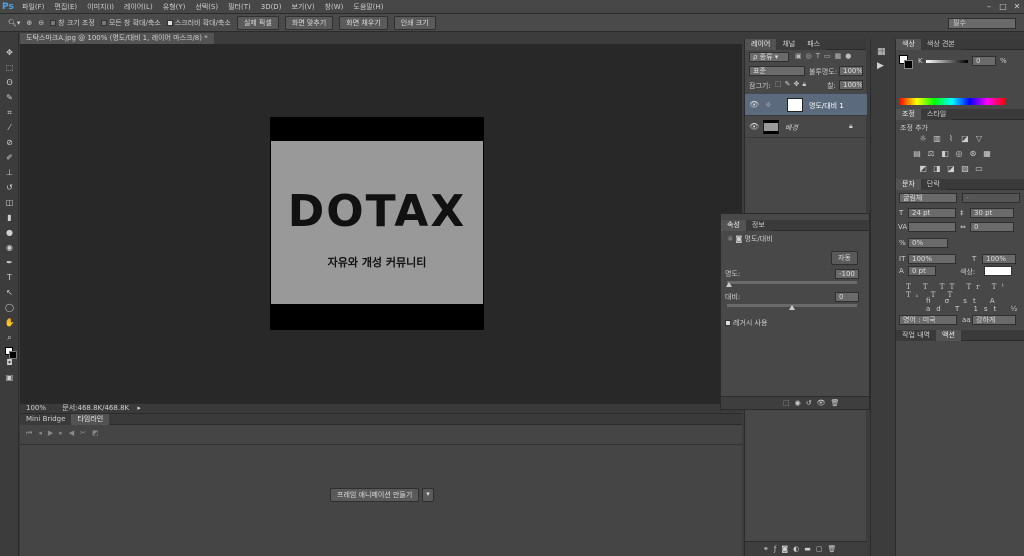 The width and height of the screenshot is (1024, 556). Describe the element at coordinates (789, 403) in the screenshot. I see `clip-icon: ⬚` at that location.